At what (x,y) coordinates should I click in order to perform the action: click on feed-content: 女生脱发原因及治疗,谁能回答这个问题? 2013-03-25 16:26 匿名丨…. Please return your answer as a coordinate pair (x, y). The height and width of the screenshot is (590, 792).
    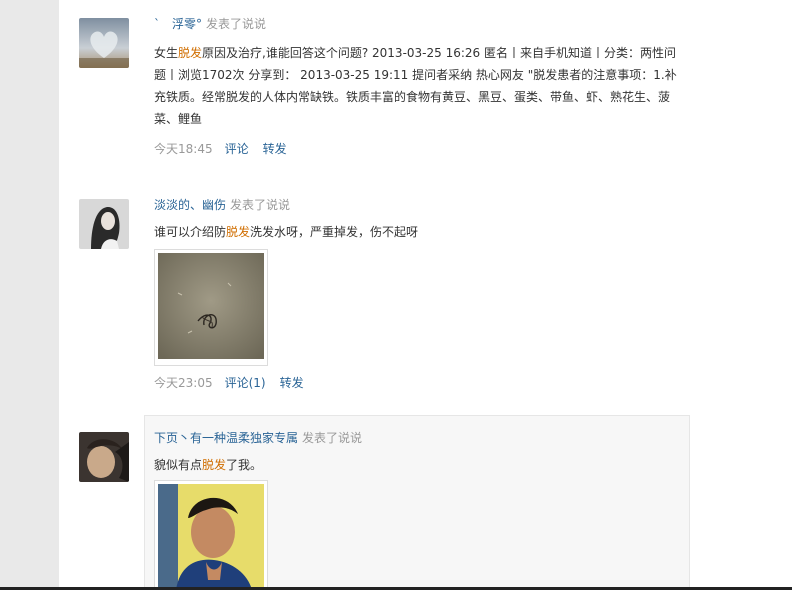
    Looking at the image, I should click on (419, 86).